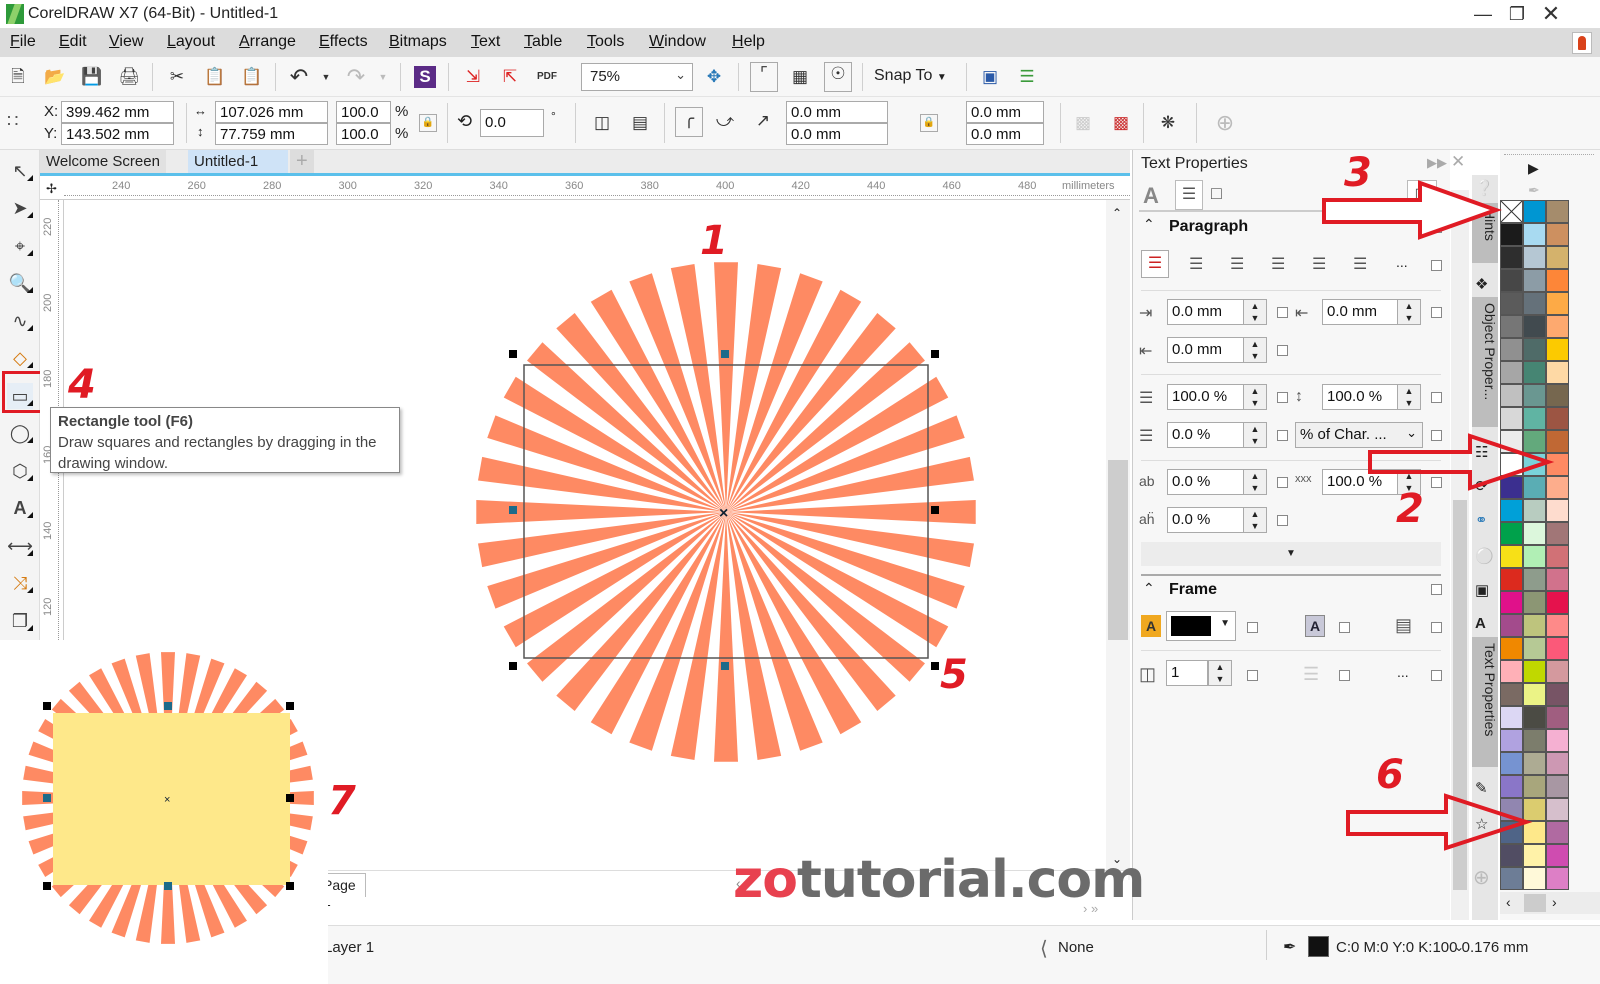 The height and width of the screenshot is (984, 1600). I want to click on expand-paragraph-button: ▼, so click(1291, 554).